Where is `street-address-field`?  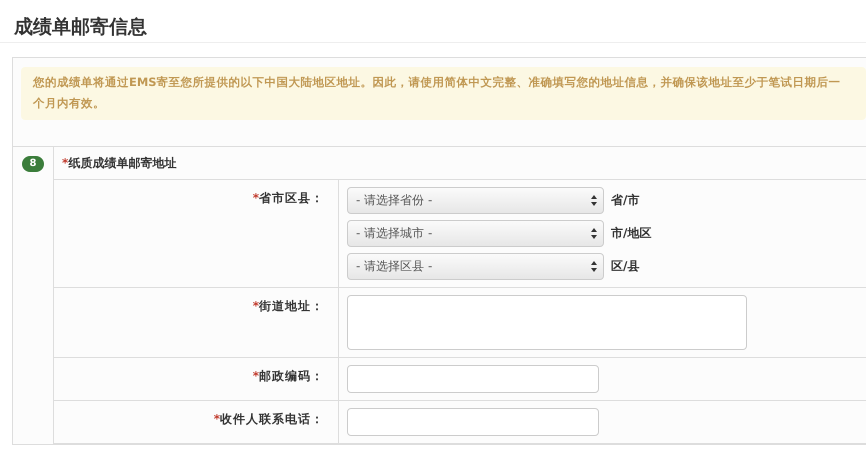 street-address-field is located at coordinates (547, 322).